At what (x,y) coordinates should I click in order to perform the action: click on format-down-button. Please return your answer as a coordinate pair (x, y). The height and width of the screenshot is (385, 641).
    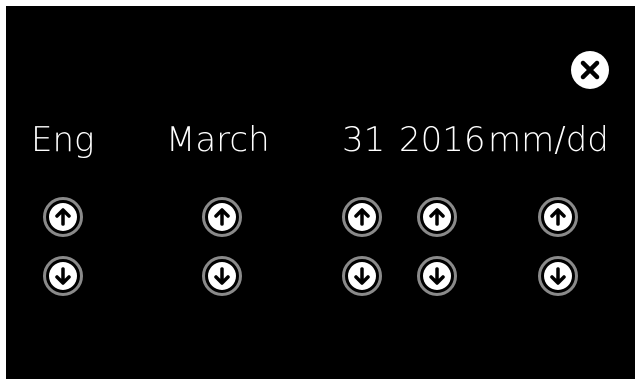
    Looking at the image, I should click on (558, 276).